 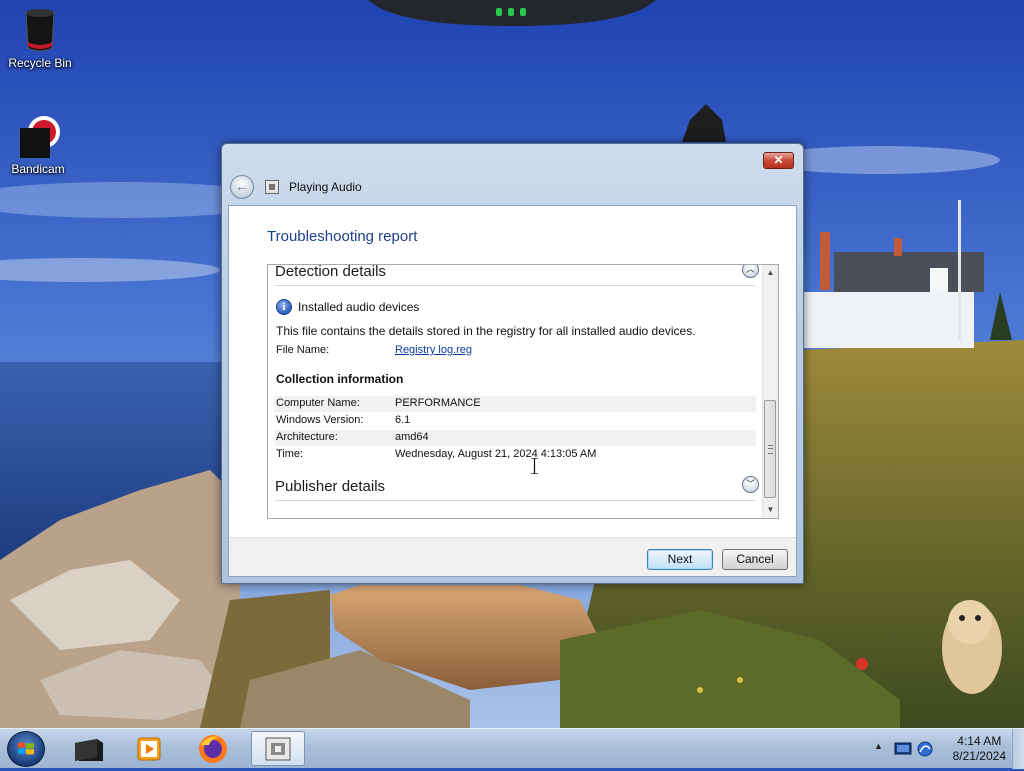 What do you see at coordinates (325, 187) in the screenshot?
I see `window-title: Playing Audio` at bounding box center [325, 187].